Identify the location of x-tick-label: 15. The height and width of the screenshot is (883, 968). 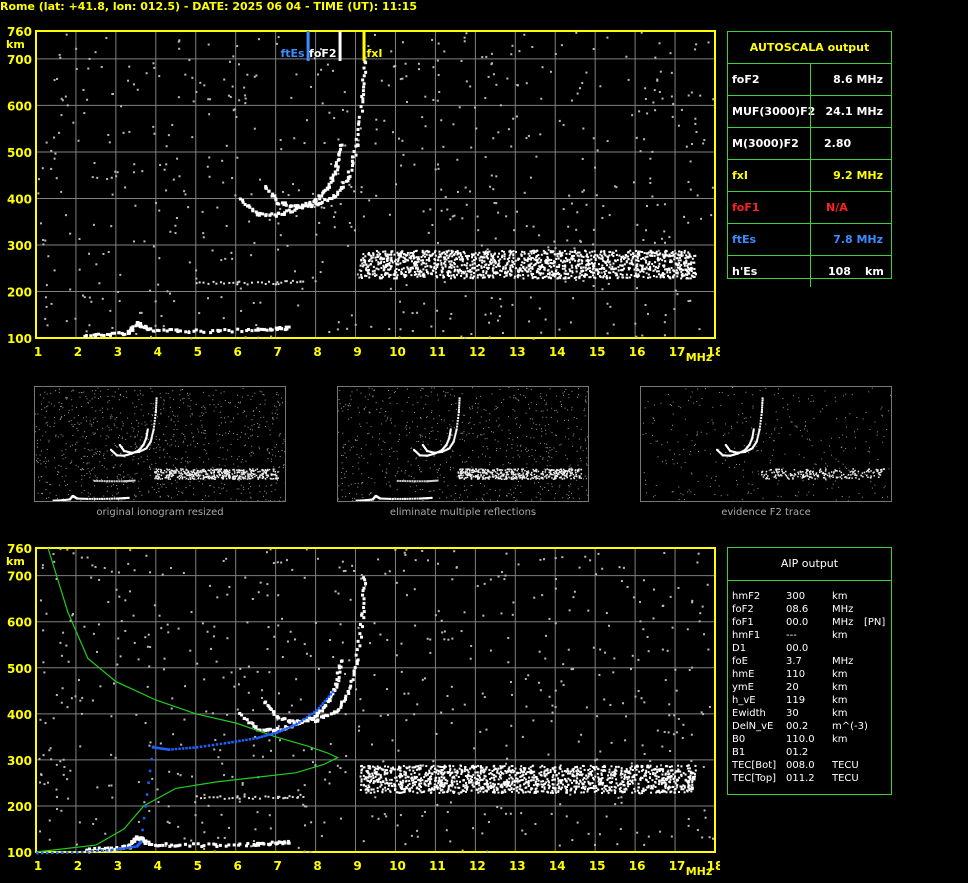
(597, 866).